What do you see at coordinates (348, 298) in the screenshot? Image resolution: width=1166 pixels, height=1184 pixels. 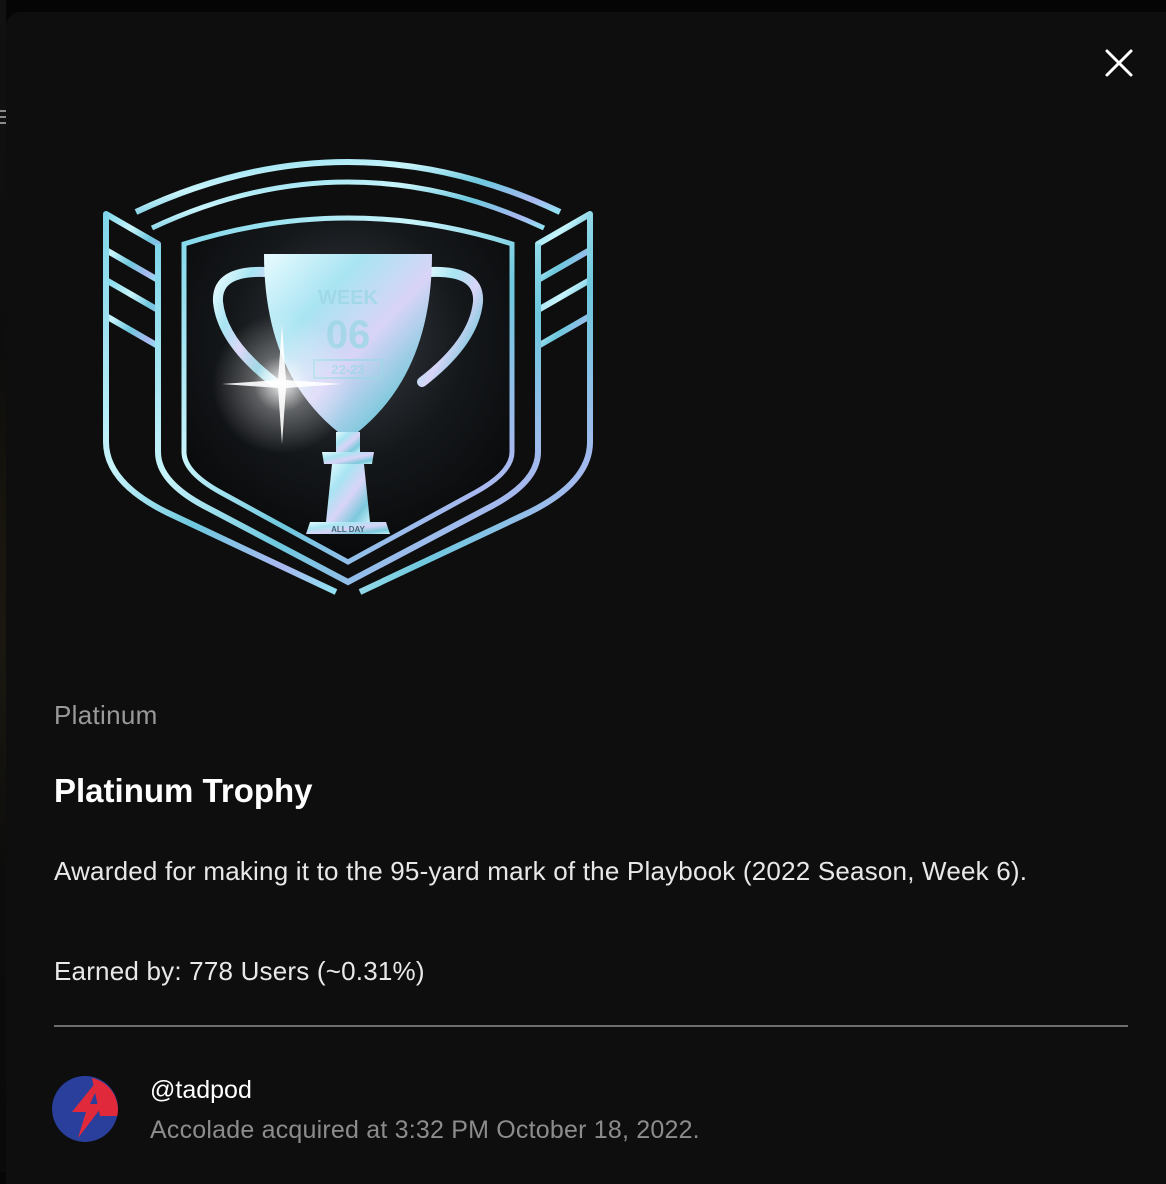 I see `badge-week-label: WEEK` at bounding box center [348, 298].